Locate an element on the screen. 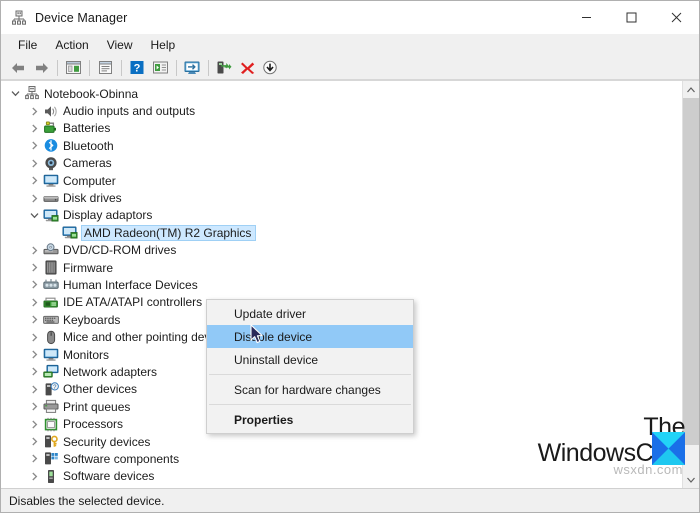 Image resolution: width=700 pixels, height=513 pixels. tree-item: Cameras is located at coordinates (341, 163).